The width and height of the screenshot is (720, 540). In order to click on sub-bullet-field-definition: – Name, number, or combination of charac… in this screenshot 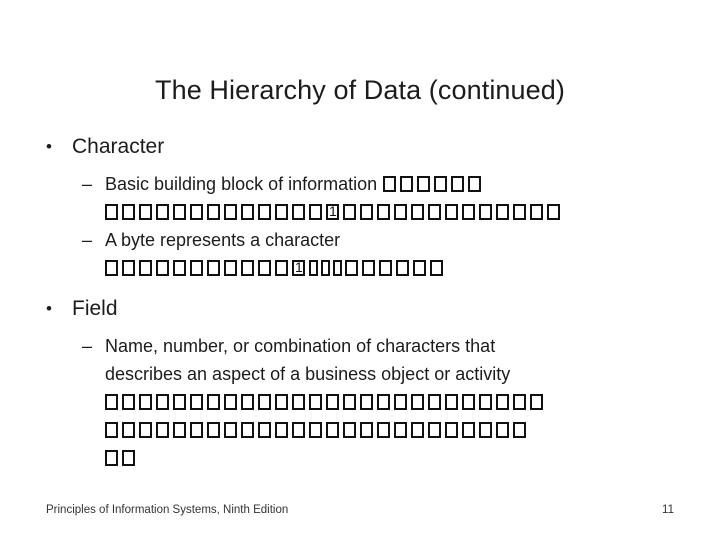, I will do `click(360, 346)`.